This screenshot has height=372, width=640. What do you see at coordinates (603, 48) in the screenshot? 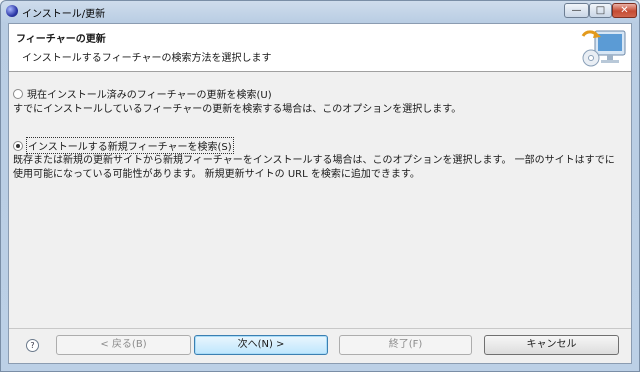
I see `update-monitor-icon` at bounding box center [603, 48].